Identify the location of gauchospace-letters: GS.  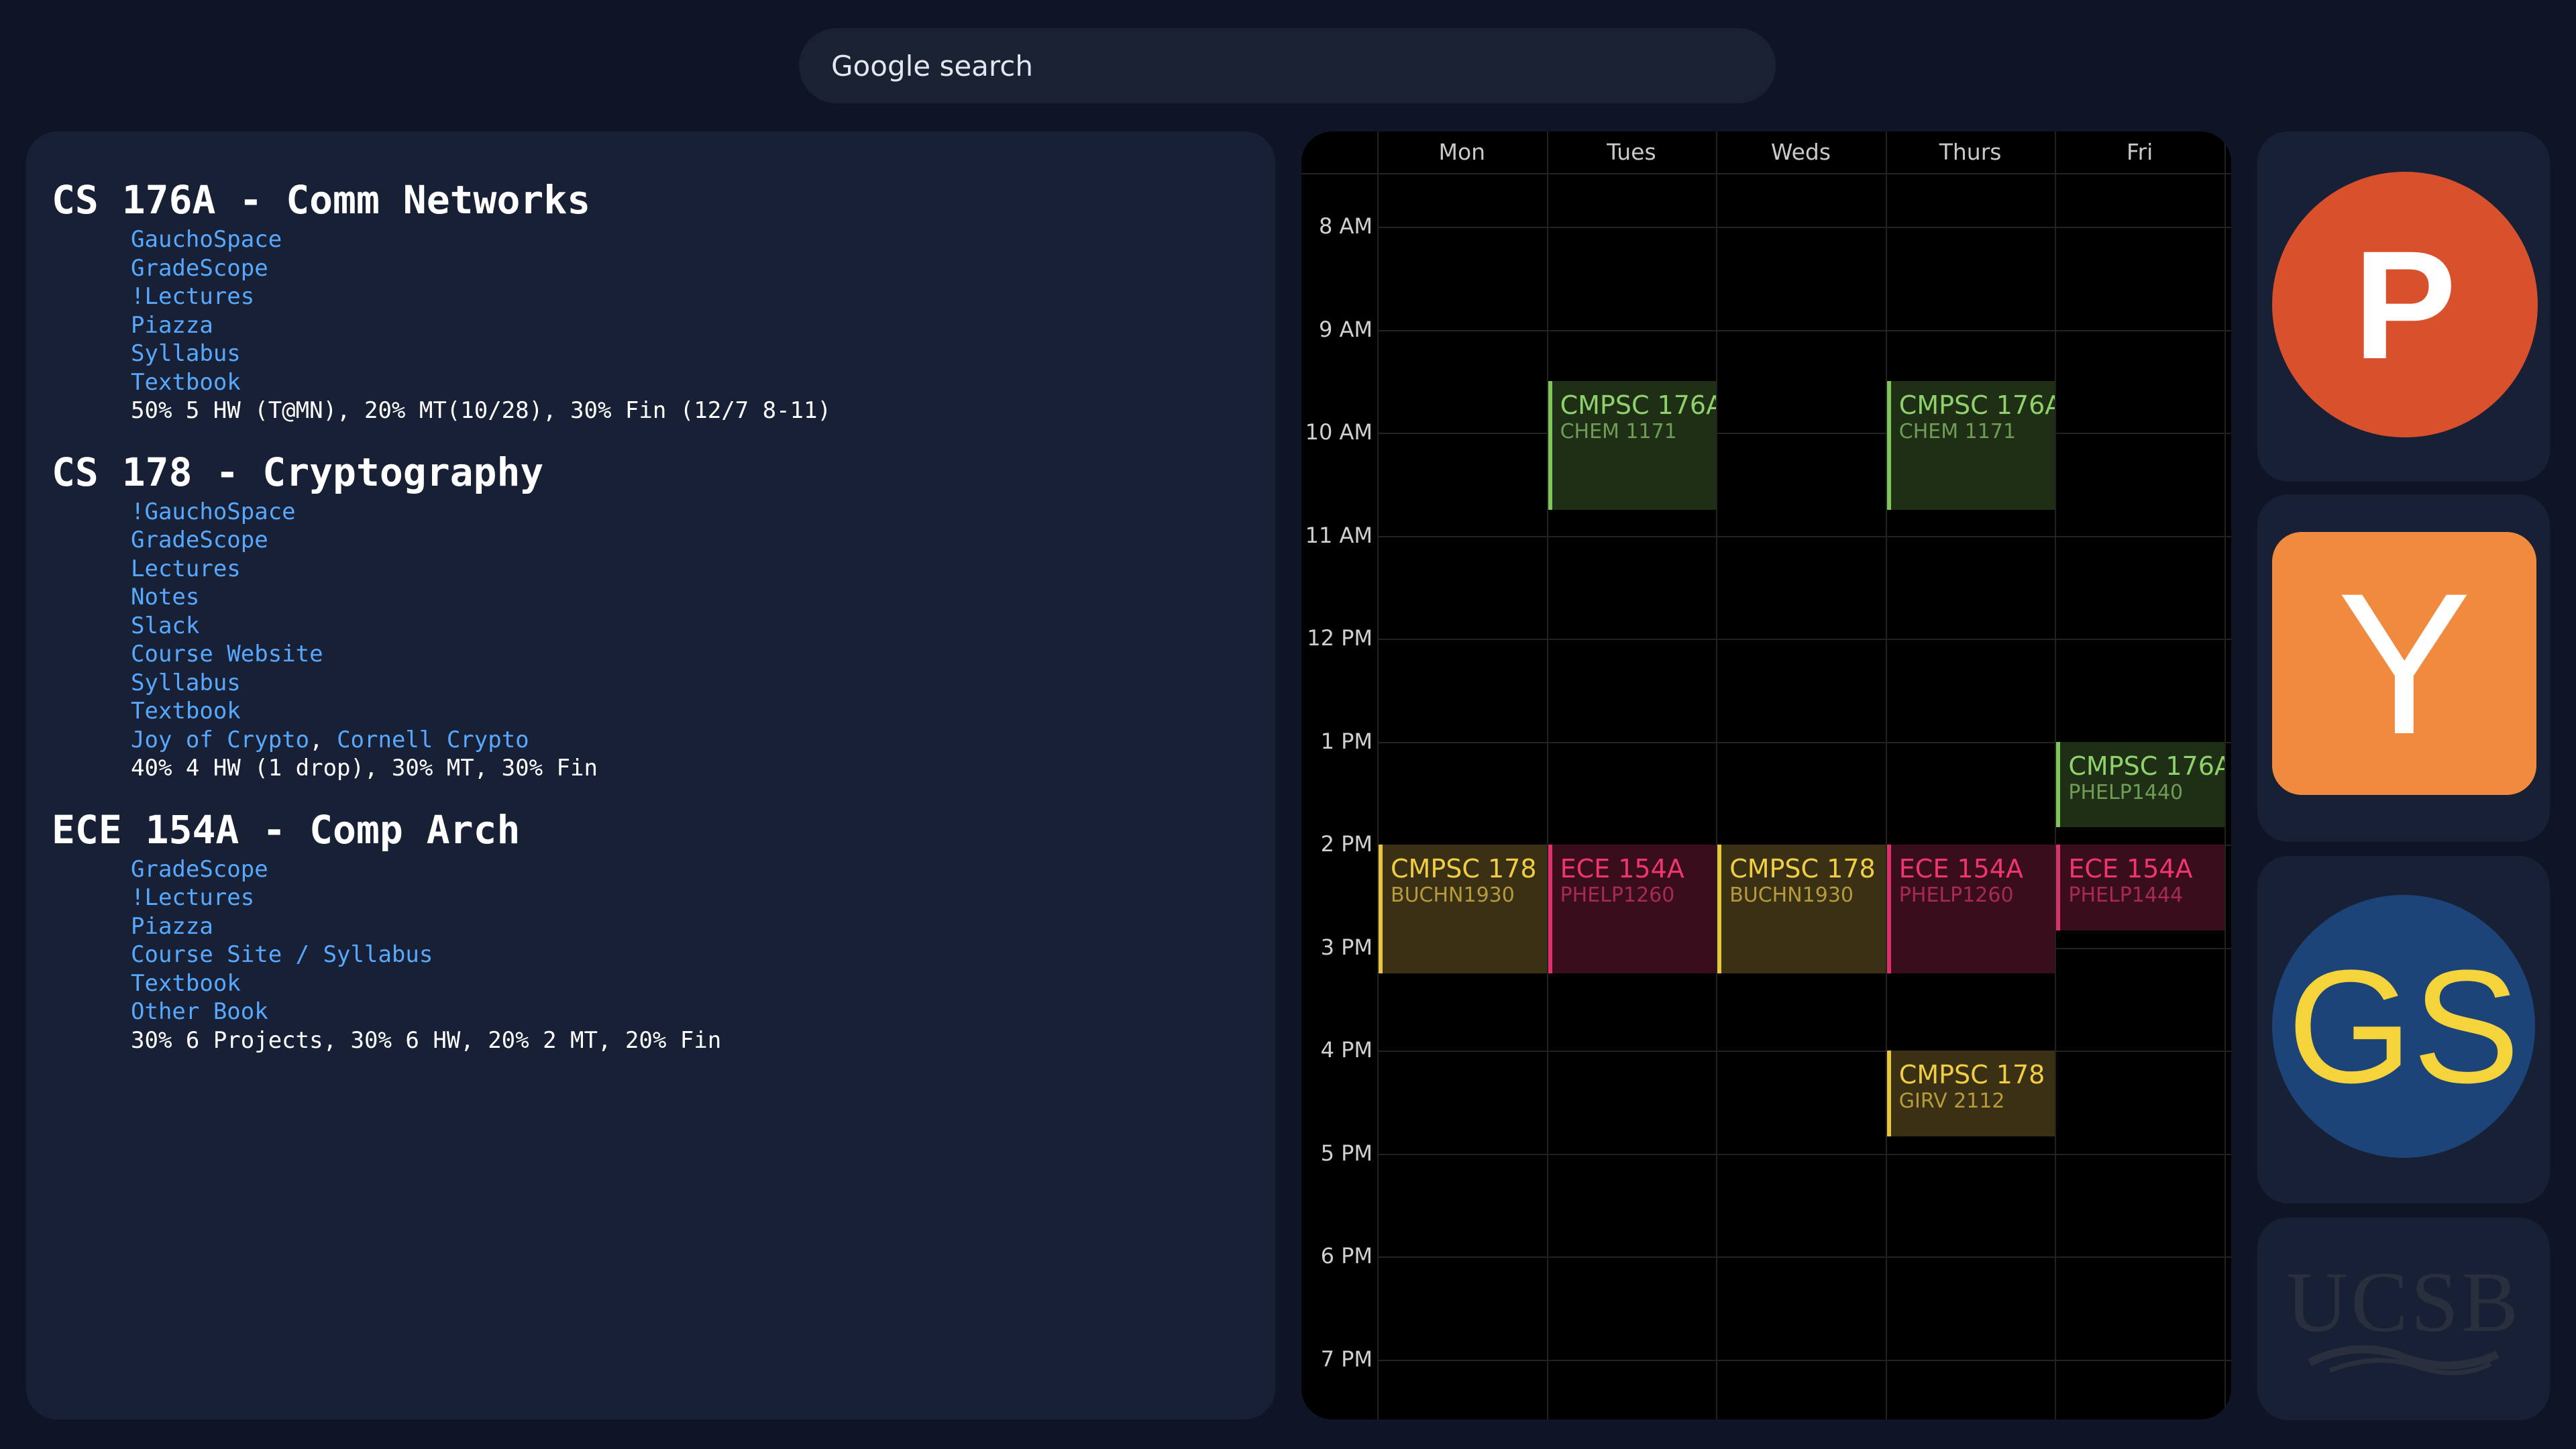
(2403, 1026).